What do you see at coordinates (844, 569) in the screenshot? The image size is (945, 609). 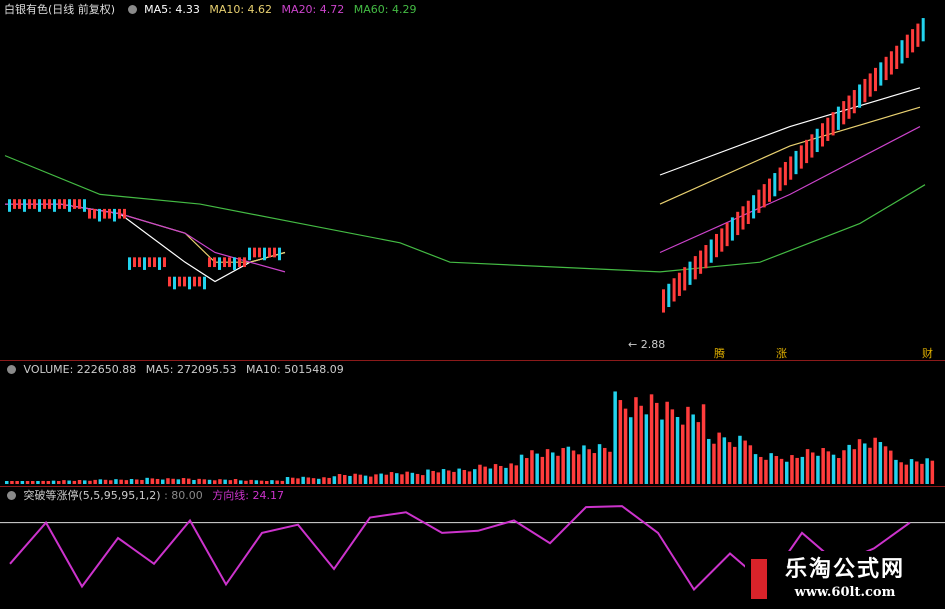 I see `watermark-name: 乐淘公式网` at bounding box center [844, 569].